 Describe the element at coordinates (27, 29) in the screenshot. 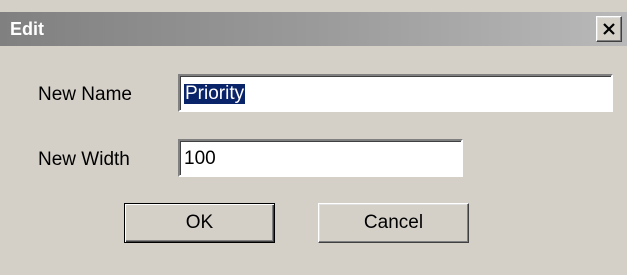

I see `dialog-title: Edit` at that location.